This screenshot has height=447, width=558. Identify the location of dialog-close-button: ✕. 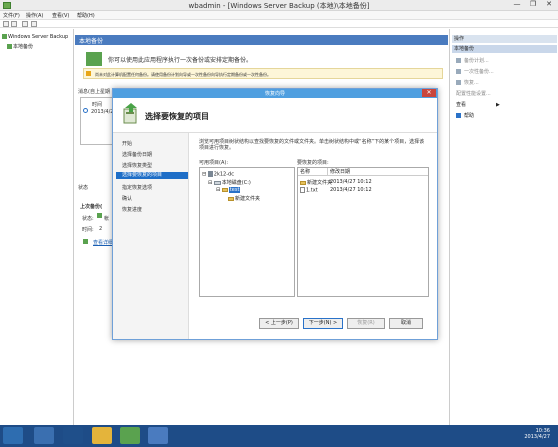
(429, 93).